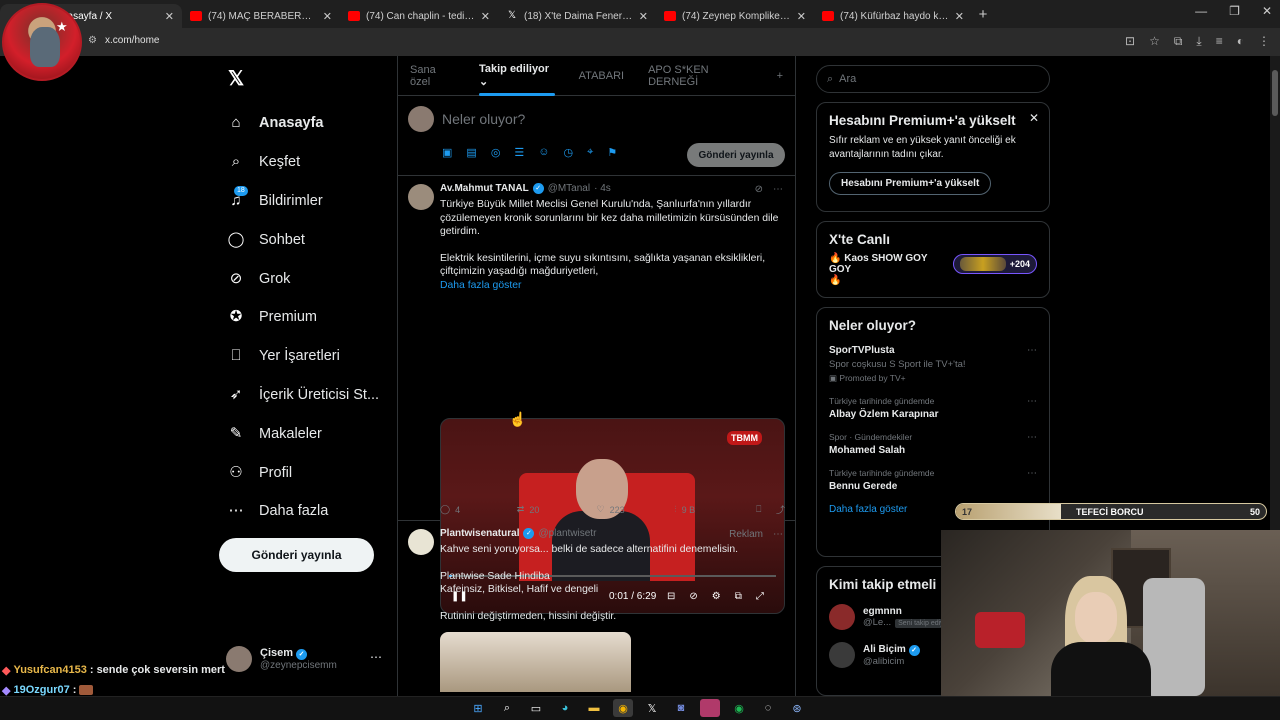 The width and height of the screenshot is (1280, 720). I want to click on grok-icon: ◎, so click(496, 152).